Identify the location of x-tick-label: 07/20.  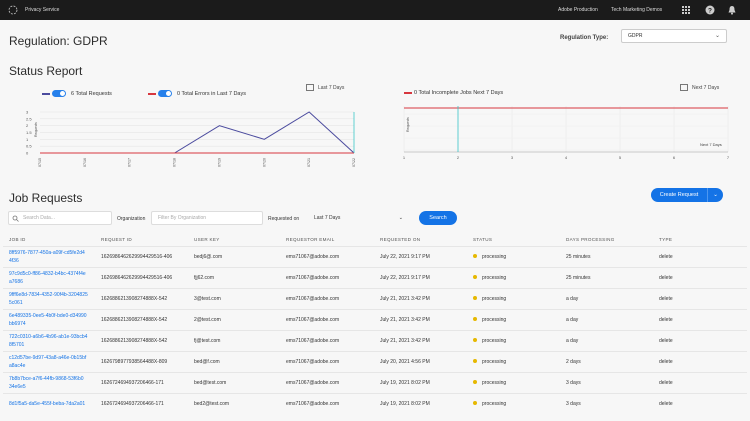
(264, 162).